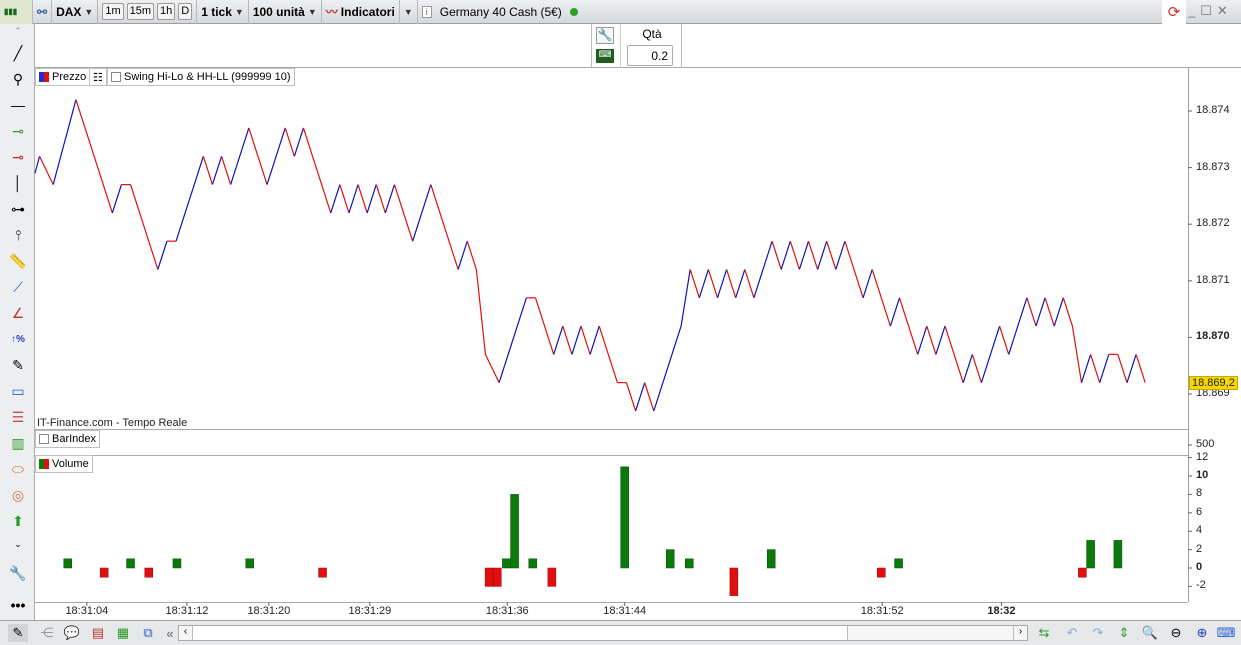 This screenshot has width=1241, height=645. I want to click on keyboard-menu-icon: ⌨, so click(1226, 633).